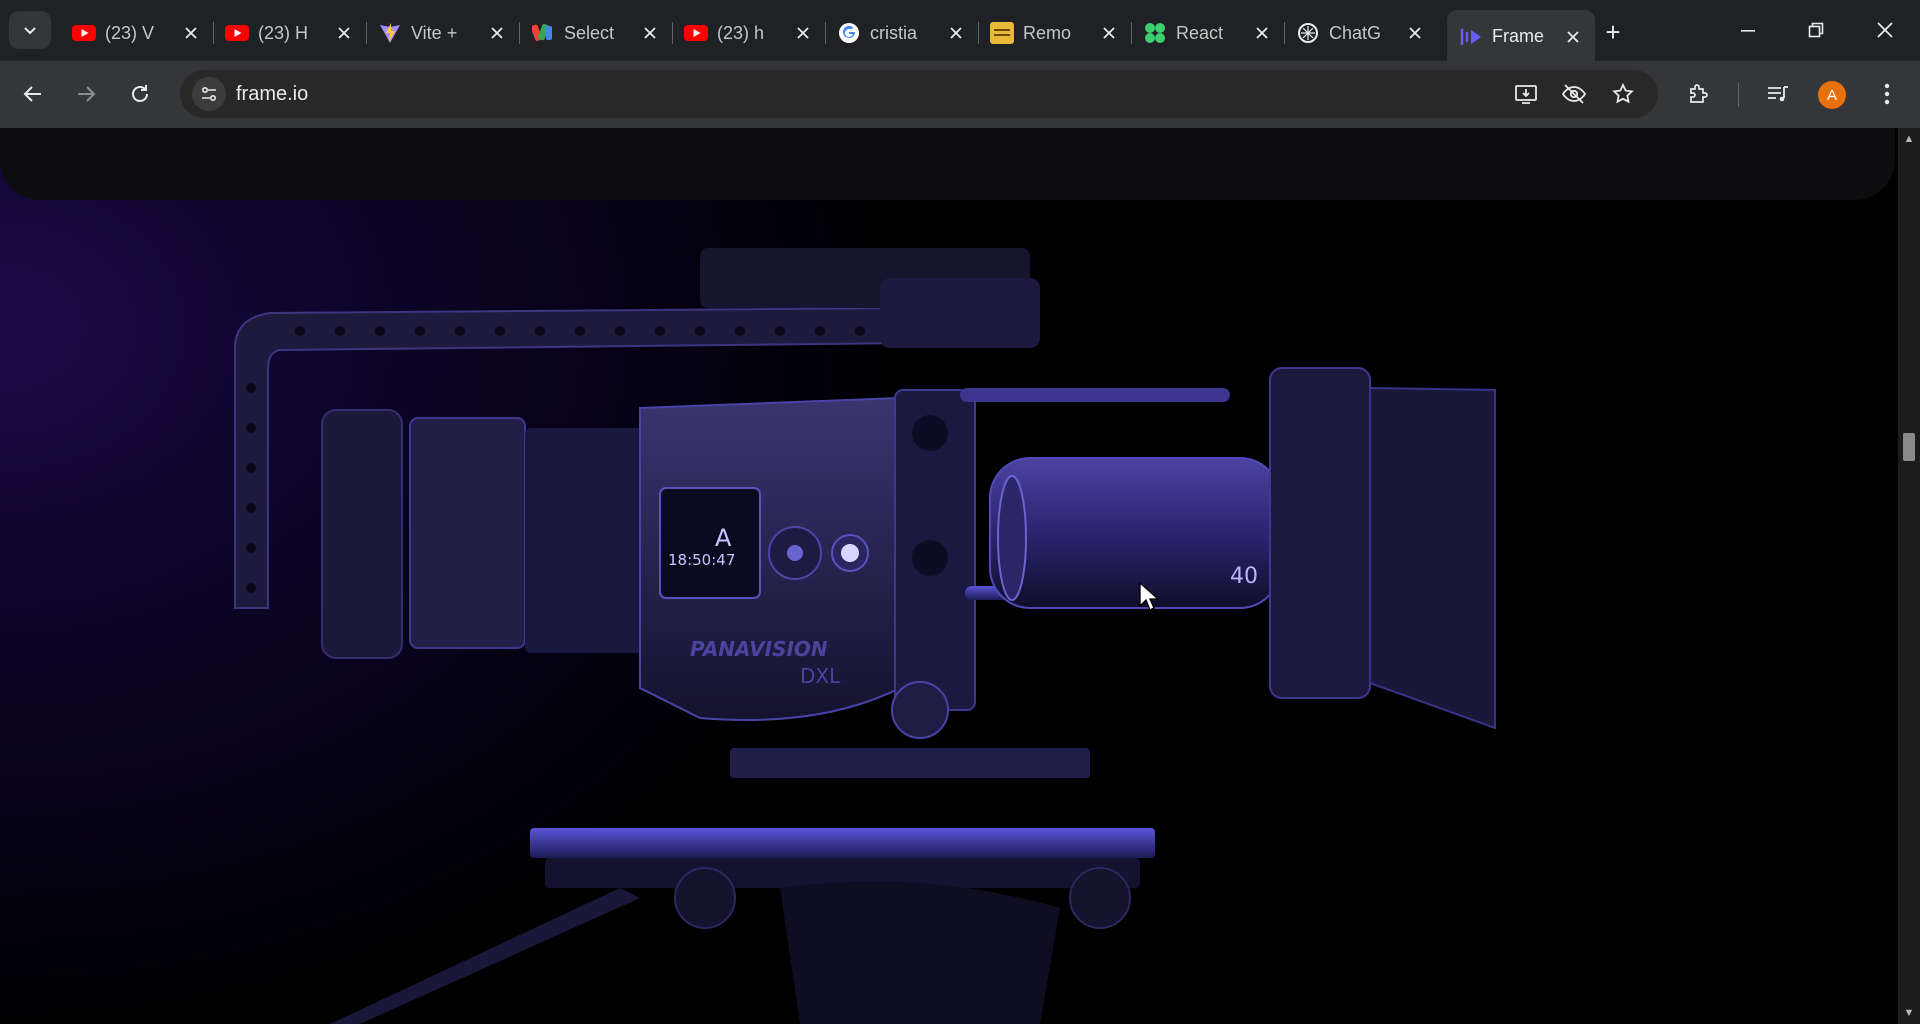  I want to click on site-info-button, so click(209, 94).